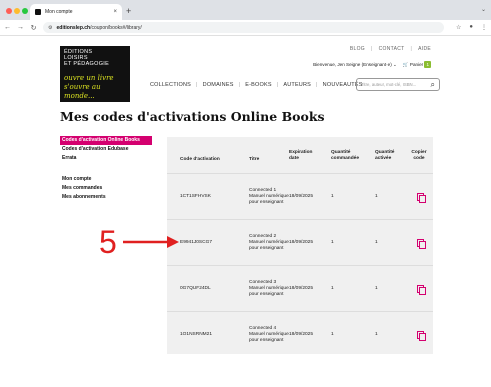  I want to click on step-annotation: 5, so click(139, 242).